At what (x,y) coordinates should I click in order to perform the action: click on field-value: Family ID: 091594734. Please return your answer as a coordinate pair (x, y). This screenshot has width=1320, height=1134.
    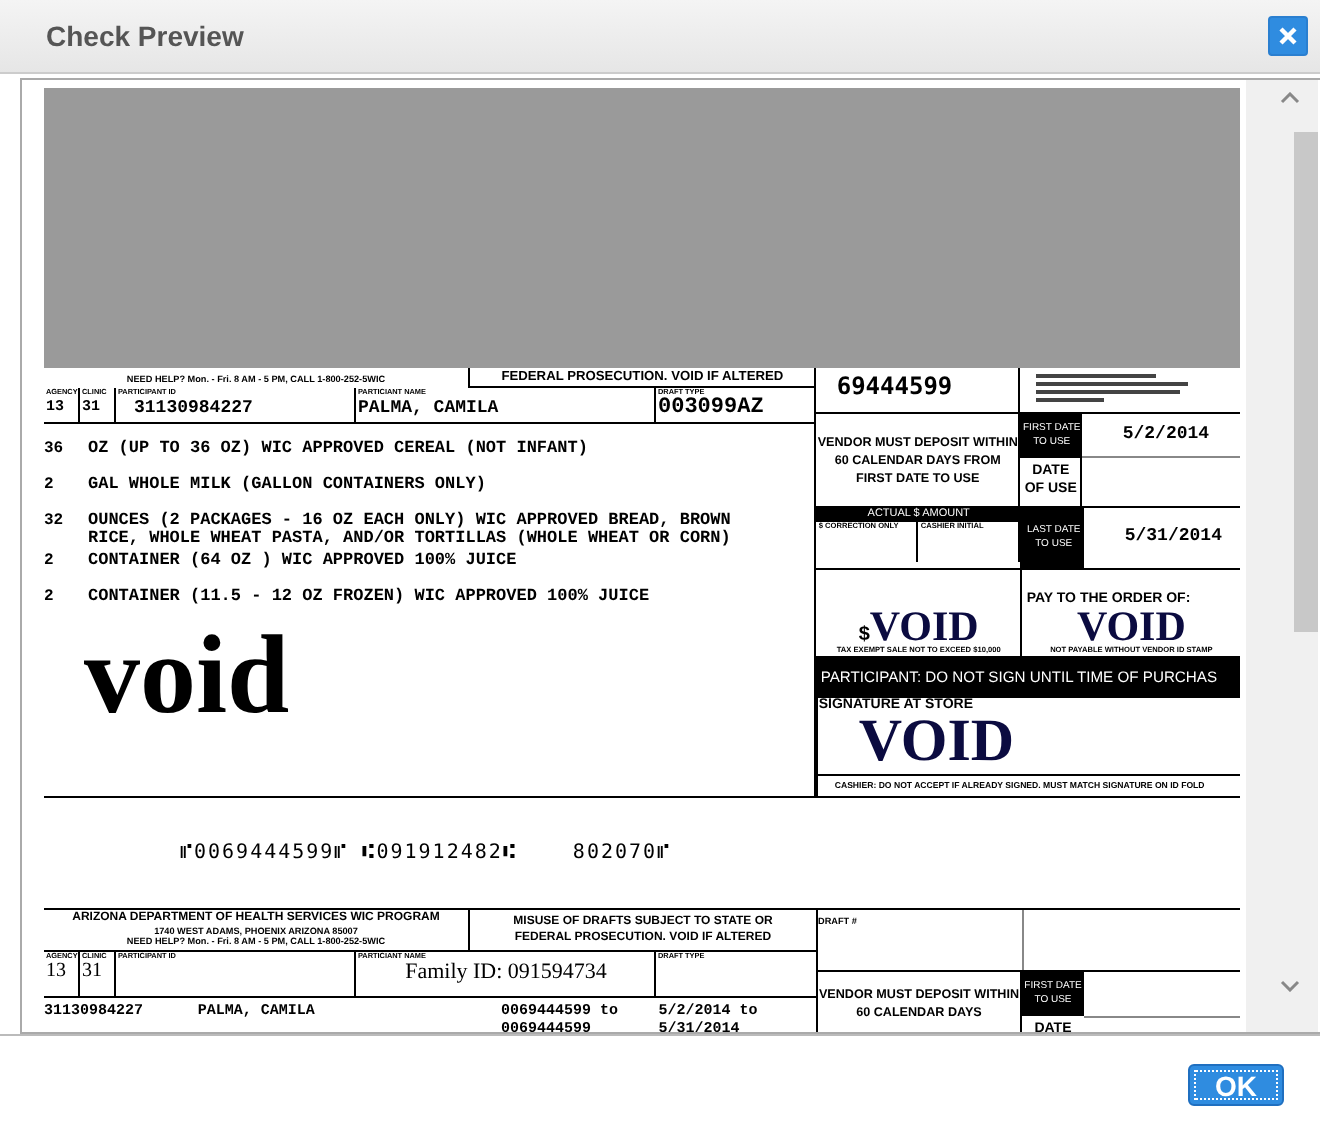
    Looking at the image, I should click on (506, 972).